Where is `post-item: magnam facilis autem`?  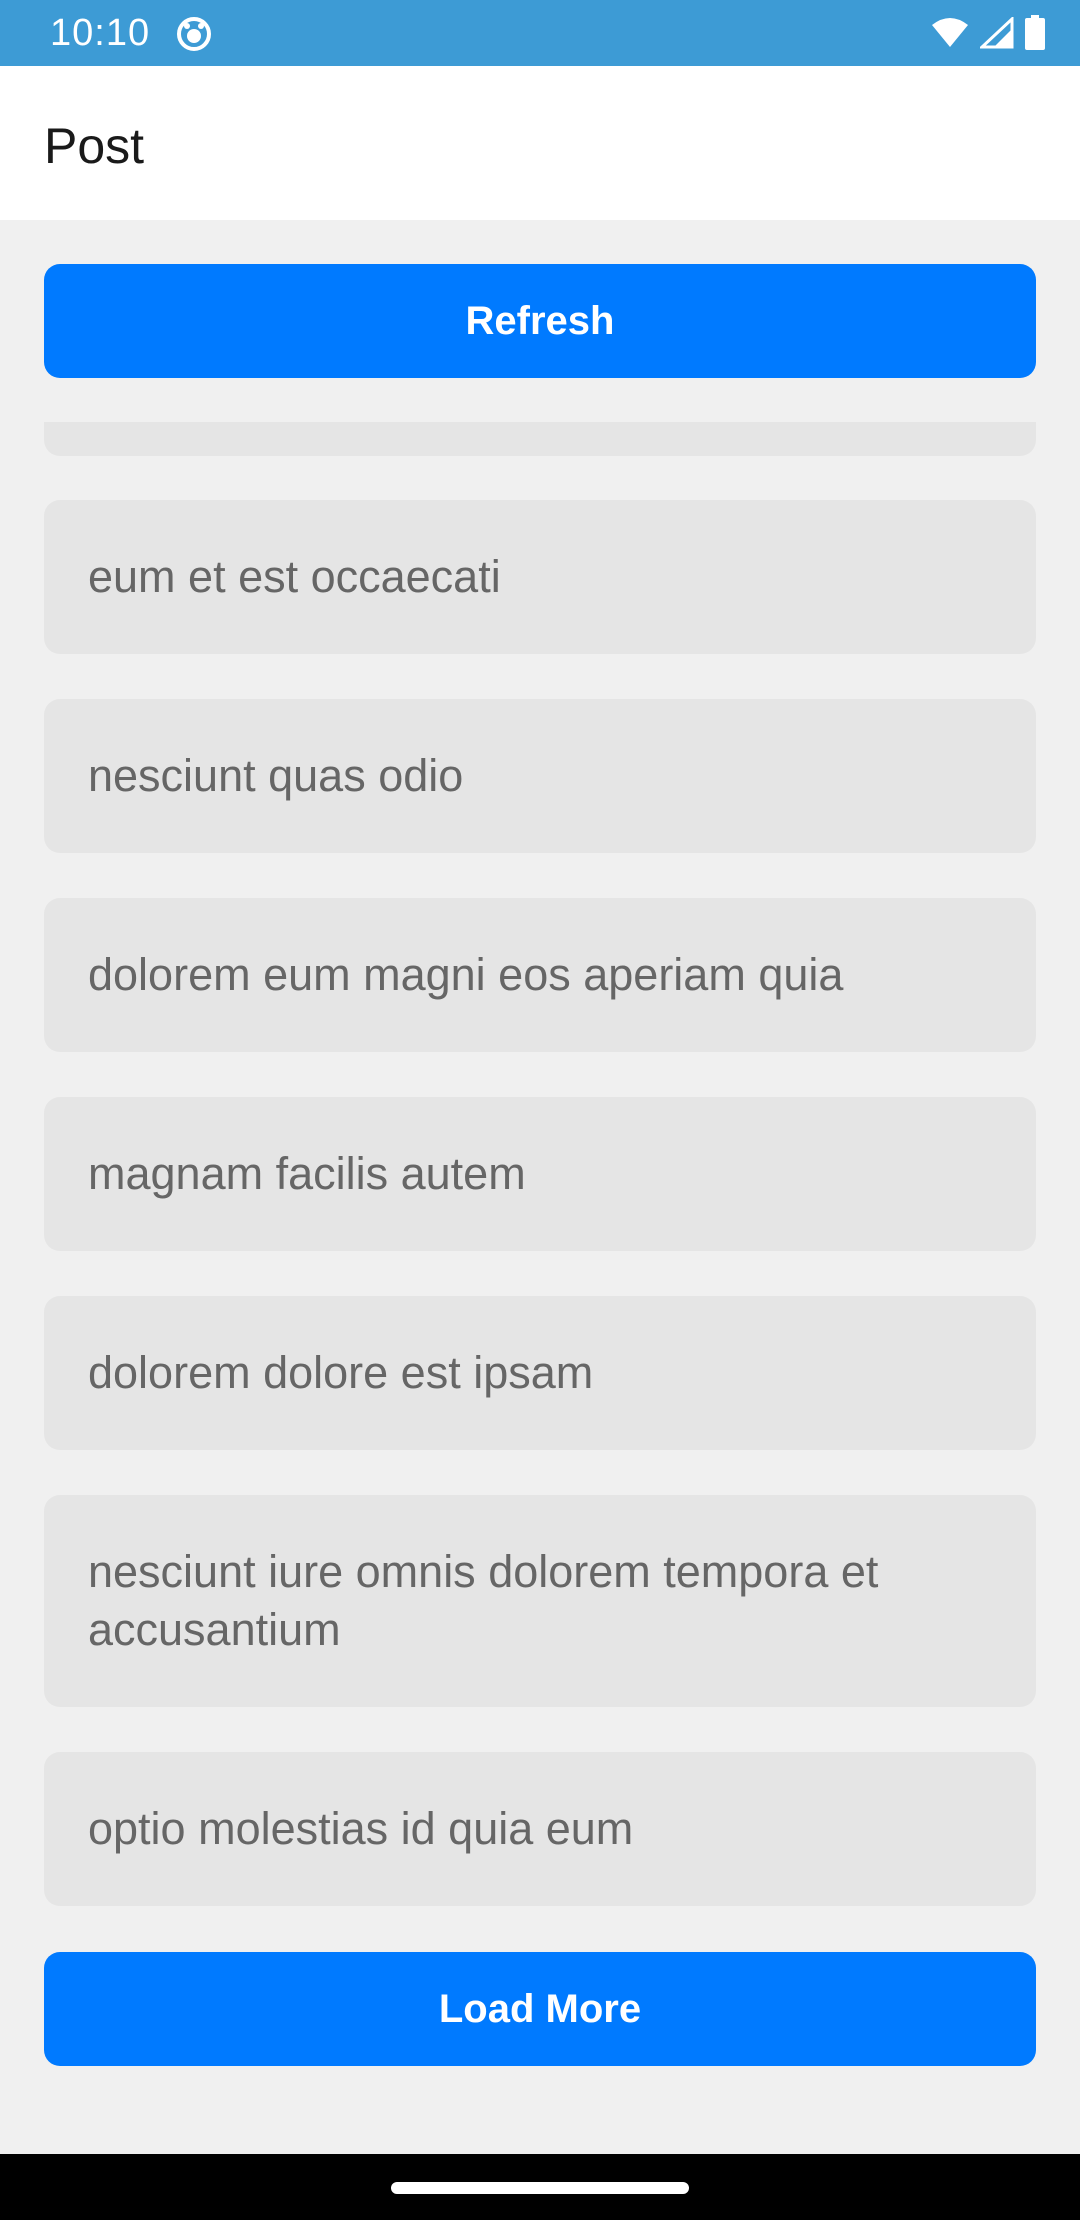
post-item: magnam facilis autem is located at coordinates (540, 1174).